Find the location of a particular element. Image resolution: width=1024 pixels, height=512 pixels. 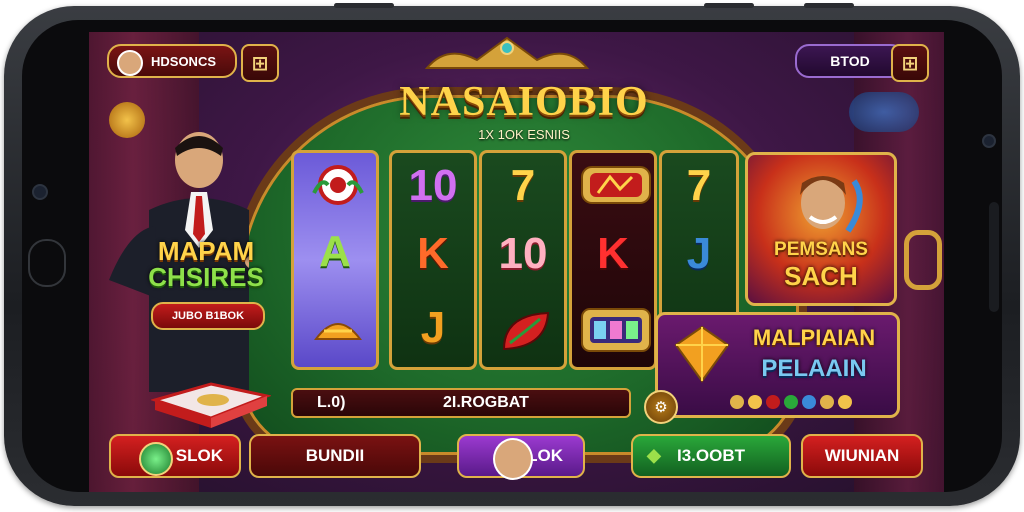

home-button is located at coordinates (47, 263).